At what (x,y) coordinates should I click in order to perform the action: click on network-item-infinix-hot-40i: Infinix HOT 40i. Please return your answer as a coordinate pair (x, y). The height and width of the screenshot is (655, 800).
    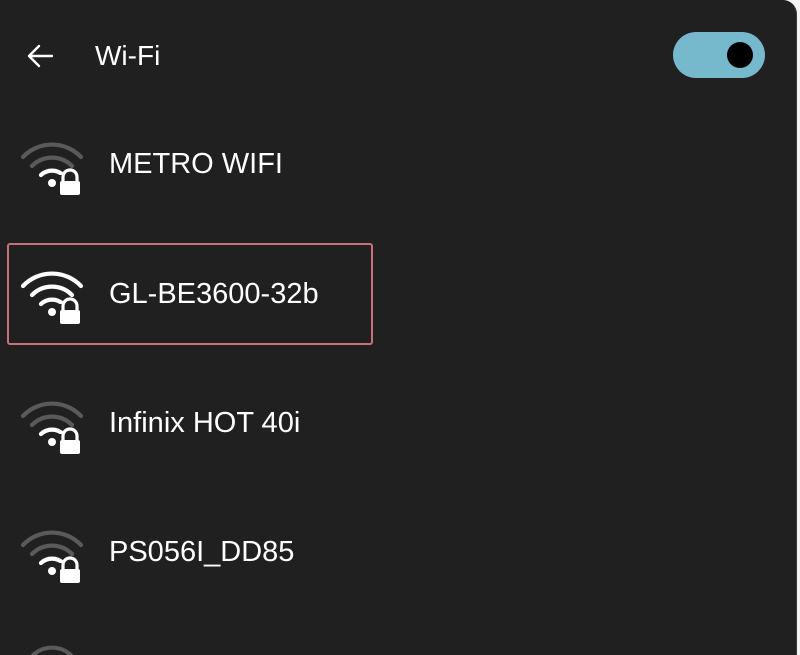
    Looking at the image, I should click on (190, 424).